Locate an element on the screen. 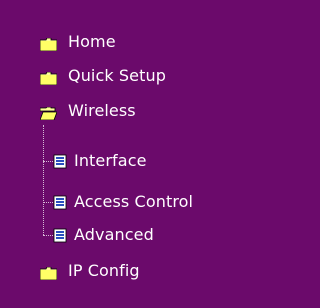 Image resolution: width=320 pixels, height=308 pixels. nav-item-interface: Interface is located at coordinates (100, 161).